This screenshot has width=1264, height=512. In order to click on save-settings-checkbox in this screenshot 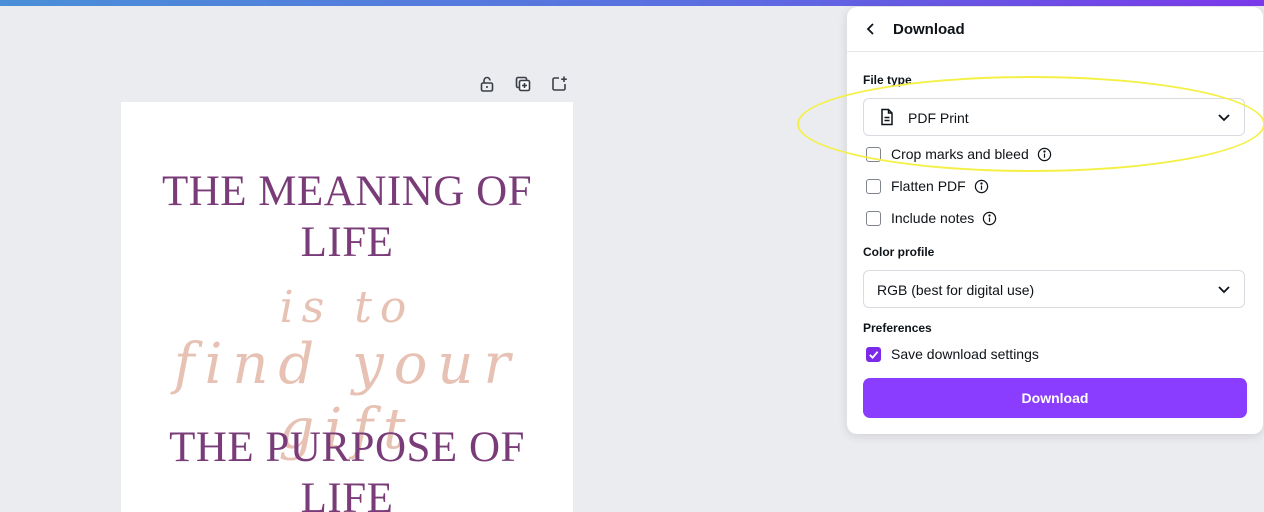, I will do `click(873, 354)`.